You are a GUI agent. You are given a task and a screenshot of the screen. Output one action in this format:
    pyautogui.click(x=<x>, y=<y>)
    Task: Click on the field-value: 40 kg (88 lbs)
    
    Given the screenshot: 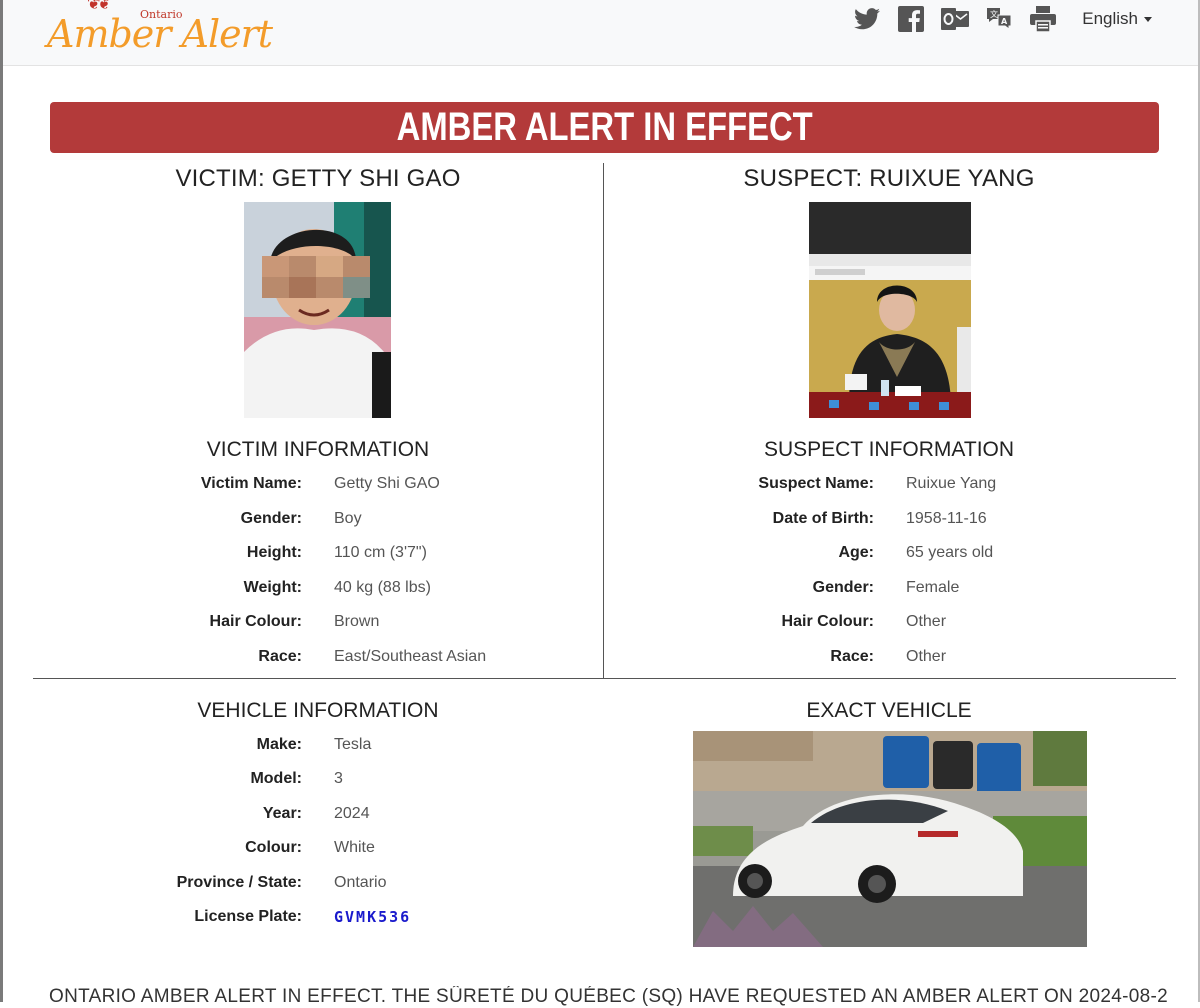 What is the action you would take?
    pyautogui.click(x=382, y=587)
    